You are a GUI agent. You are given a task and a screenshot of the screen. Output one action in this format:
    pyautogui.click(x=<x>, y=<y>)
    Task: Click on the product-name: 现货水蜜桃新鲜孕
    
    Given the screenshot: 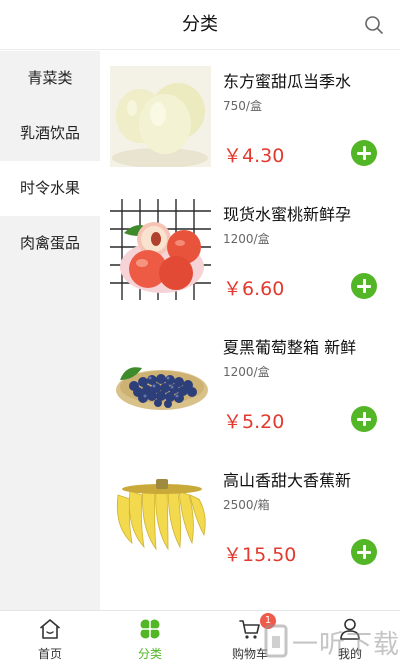 What is the action you would take?
    pyautogui.click(x=287, y=214)
    